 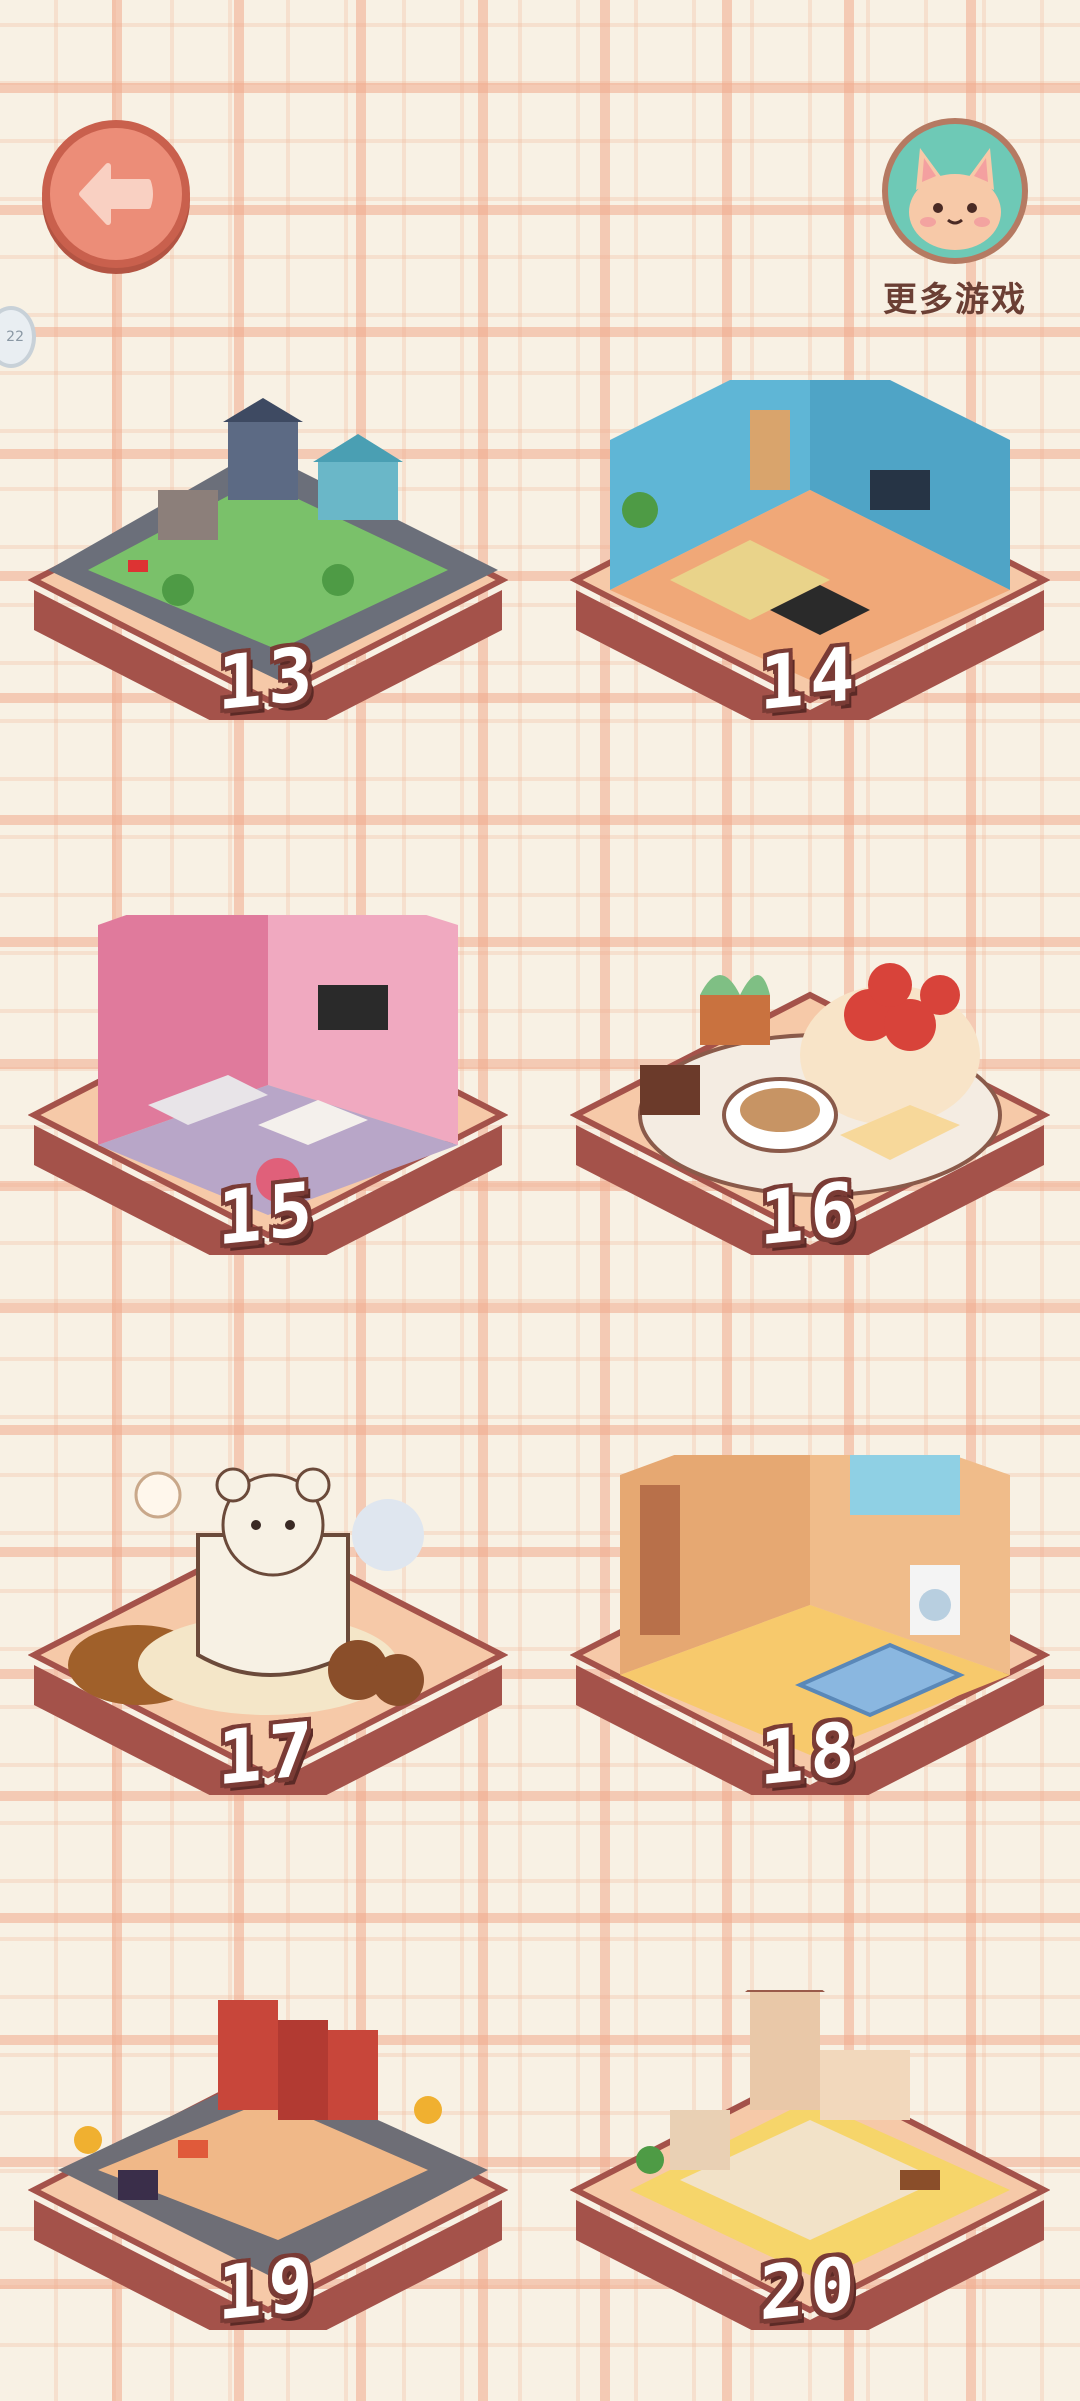 What do you see at coordinates (268, 2163) in the screenshot?
I see `level-19: 19` at bounding box center [268, 2163].